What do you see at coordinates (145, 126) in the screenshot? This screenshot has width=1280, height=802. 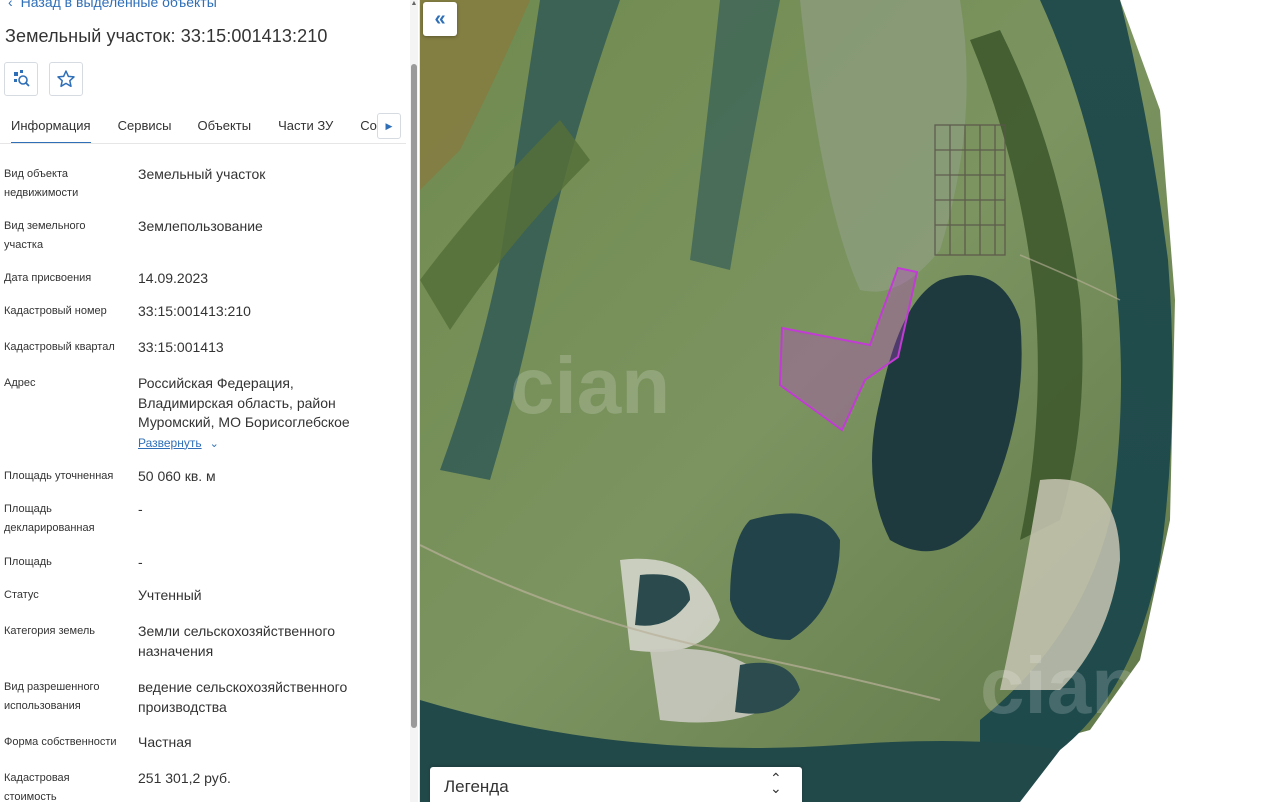 I see `tab-services: Сервисы` at bounding box center [145, 126].